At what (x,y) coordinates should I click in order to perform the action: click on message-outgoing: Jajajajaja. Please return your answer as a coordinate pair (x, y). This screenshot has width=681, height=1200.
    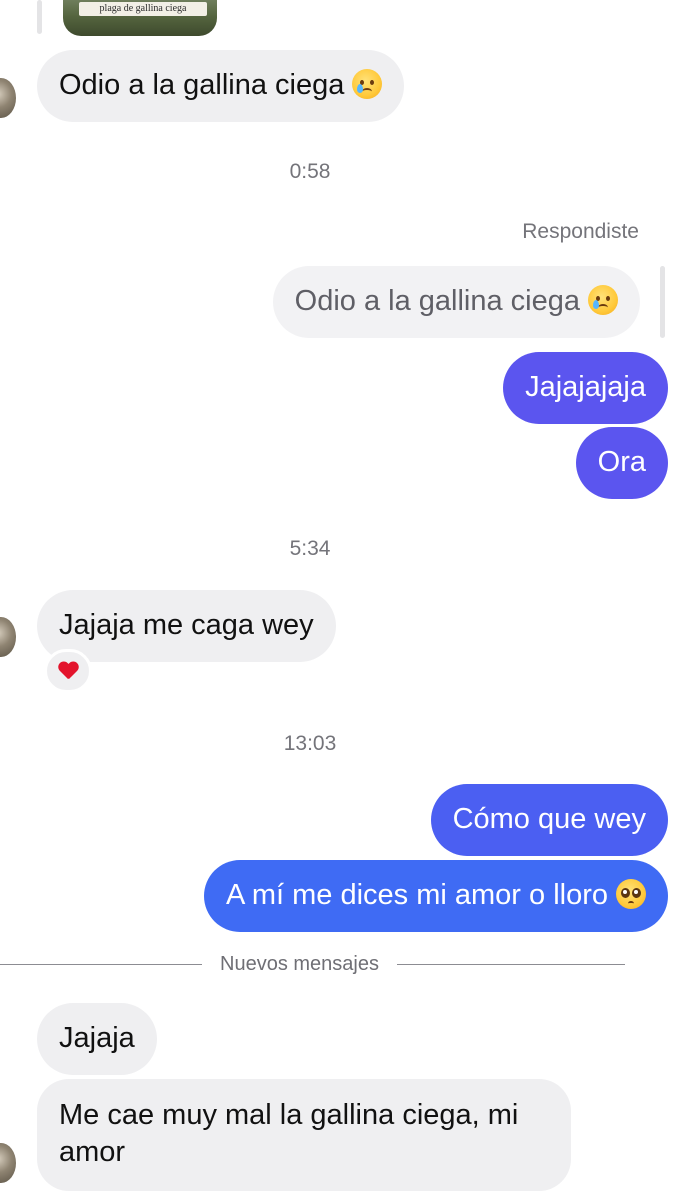
    Looking at the image, I should click on (585, 388).